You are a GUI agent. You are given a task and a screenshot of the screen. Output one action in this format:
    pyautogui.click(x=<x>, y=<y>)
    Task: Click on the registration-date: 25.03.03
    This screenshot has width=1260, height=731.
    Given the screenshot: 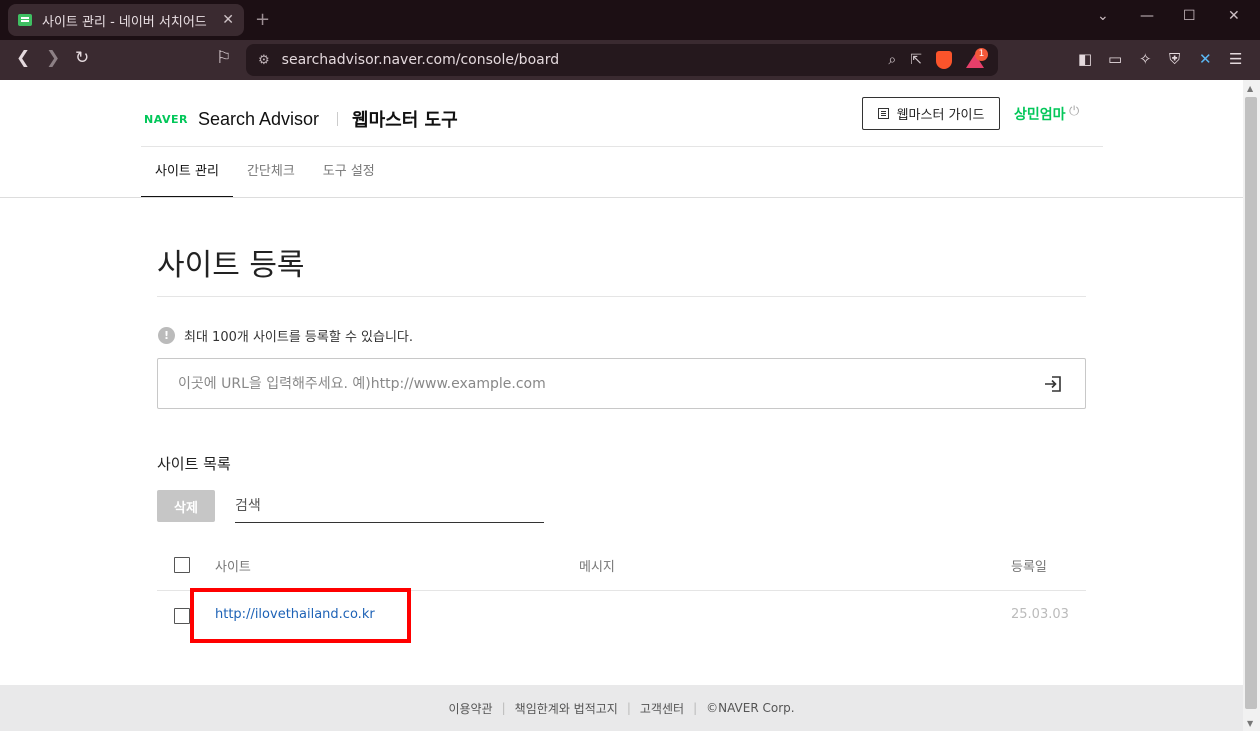 What is the action you would take?
    pyautogui.click(x=1040, y=614)
    